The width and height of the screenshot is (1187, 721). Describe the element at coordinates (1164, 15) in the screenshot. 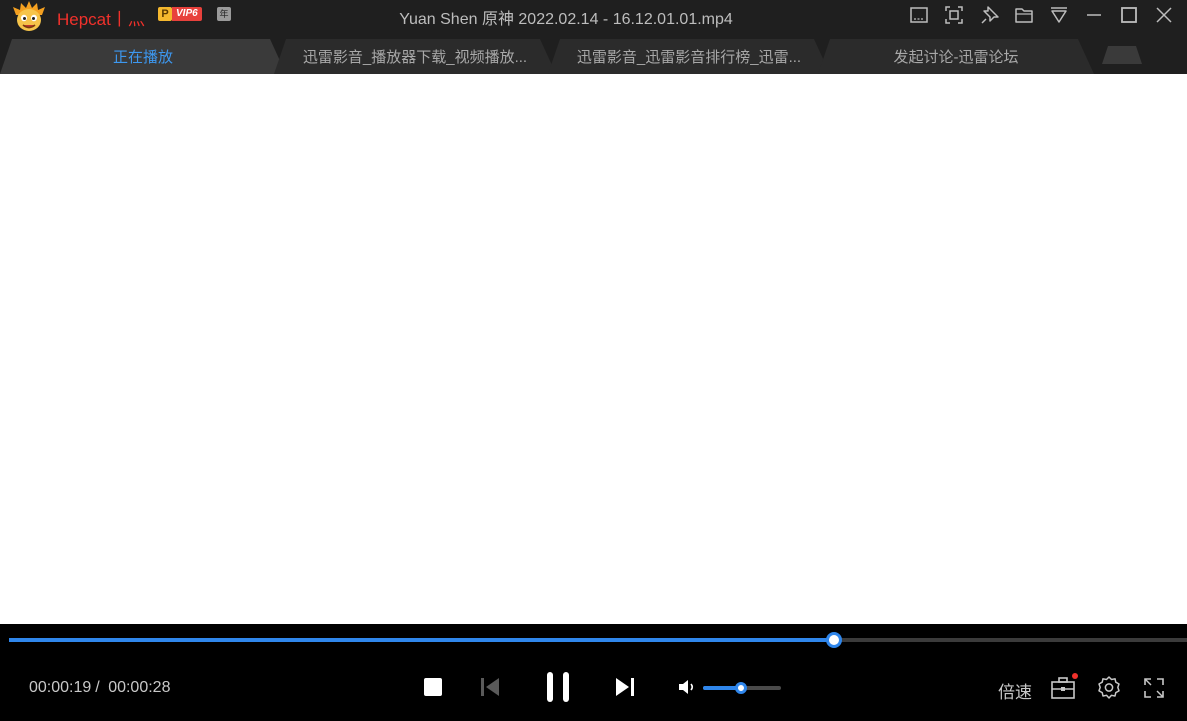

I see `close-icon` at that location.